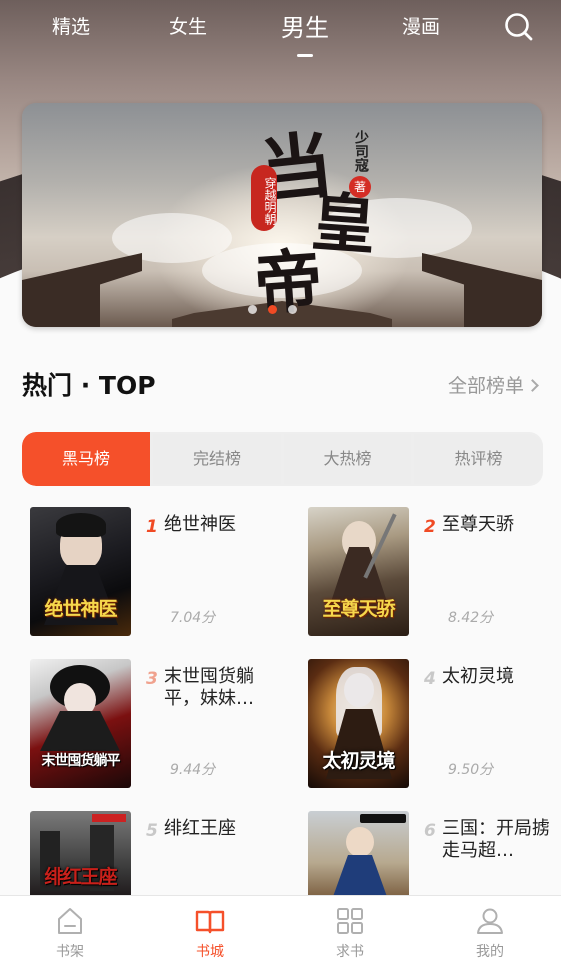 This screenshot has height=969, width=561. I want to click on top-nav: 精选 女生 男生 漫画, so click(280, 31).